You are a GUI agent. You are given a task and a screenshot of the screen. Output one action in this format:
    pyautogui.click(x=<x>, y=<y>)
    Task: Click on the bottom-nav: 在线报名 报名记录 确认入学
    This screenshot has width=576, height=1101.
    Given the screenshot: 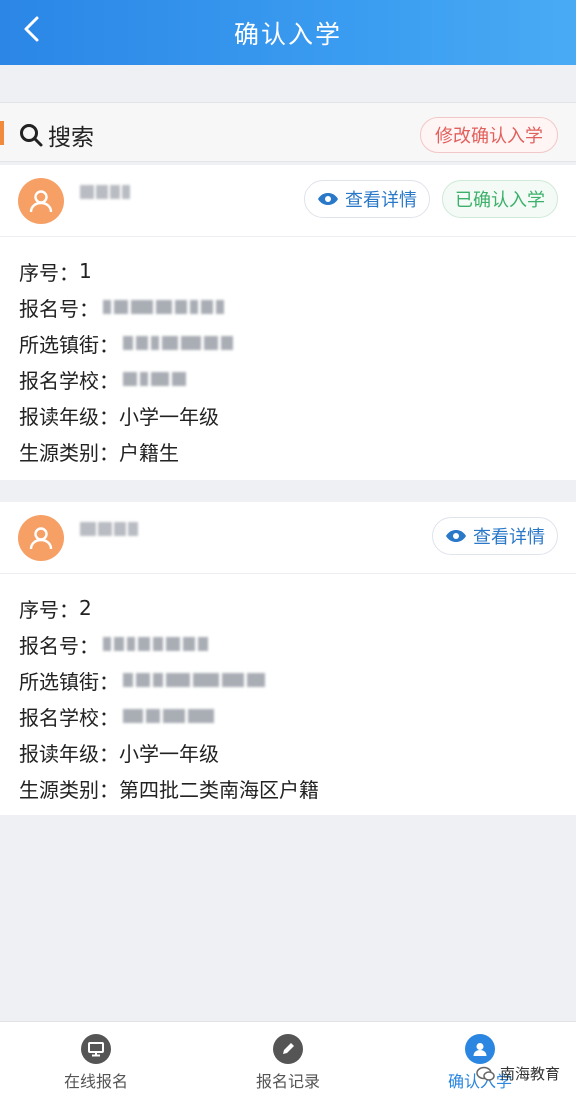 What is the action you would take?
    pyautogui.click(x=288, y=1061)
    